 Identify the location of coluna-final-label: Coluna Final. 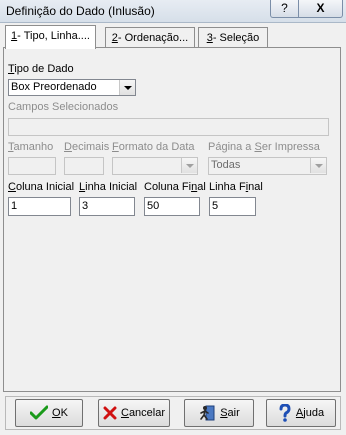
(175, 187).